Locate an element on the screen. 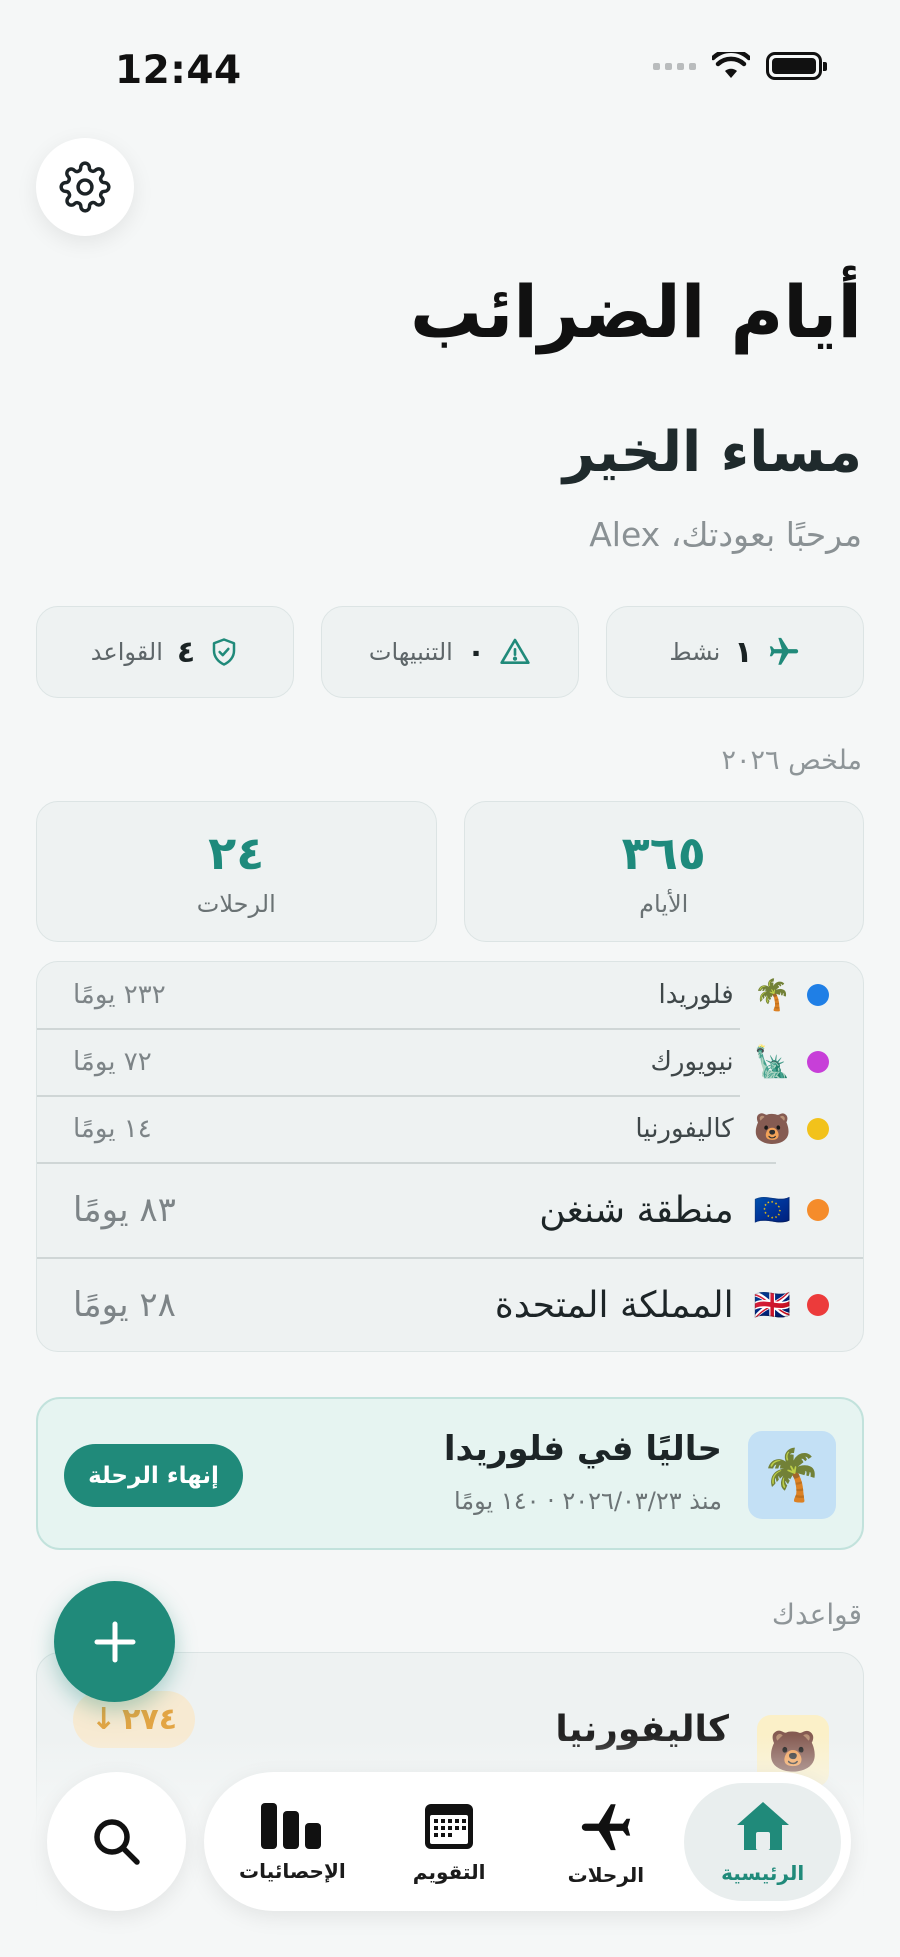  gear-icon is located at coordinates (85, 187).